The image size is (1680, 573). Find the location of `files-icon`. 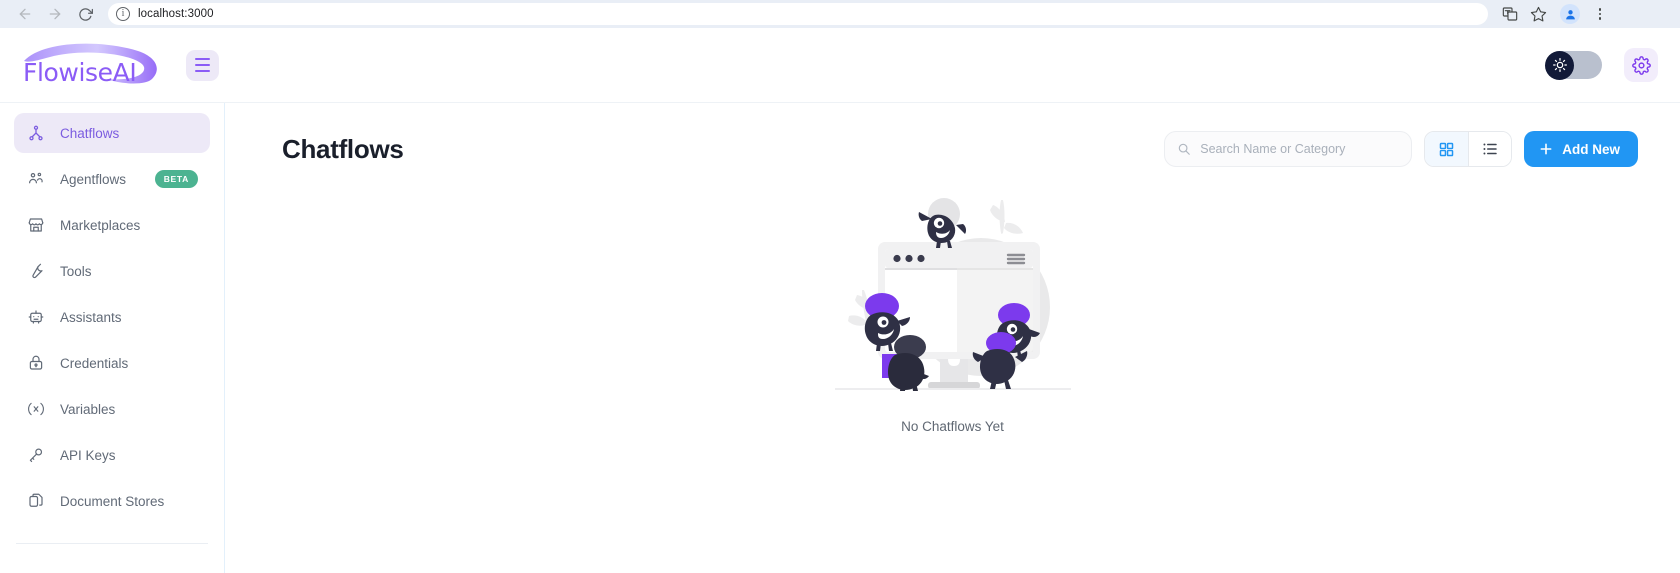

files-icon is located at coordinates (36, 501).